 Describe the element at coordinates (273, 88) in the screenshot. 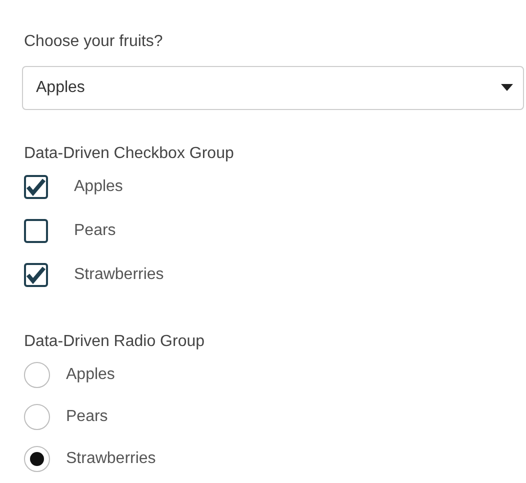

I see `fruit-select: Apples` at that location.